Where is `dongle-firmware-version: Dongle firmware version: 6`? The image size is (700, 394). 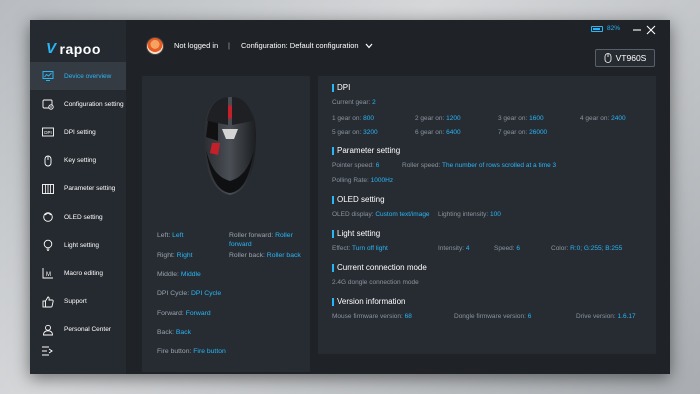 dongle-firmware-version: Dongle firmware version: 6 is located at coordinates (492, 316).